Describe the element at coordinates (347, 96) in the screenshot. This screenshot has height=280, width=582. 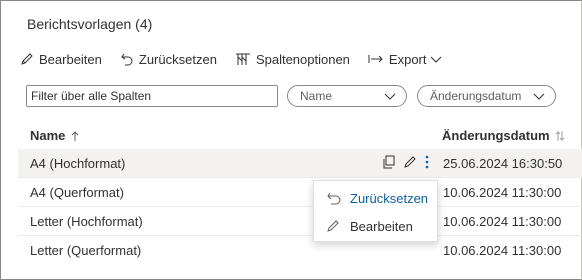
I see `name-dropdown: Name` at that location.